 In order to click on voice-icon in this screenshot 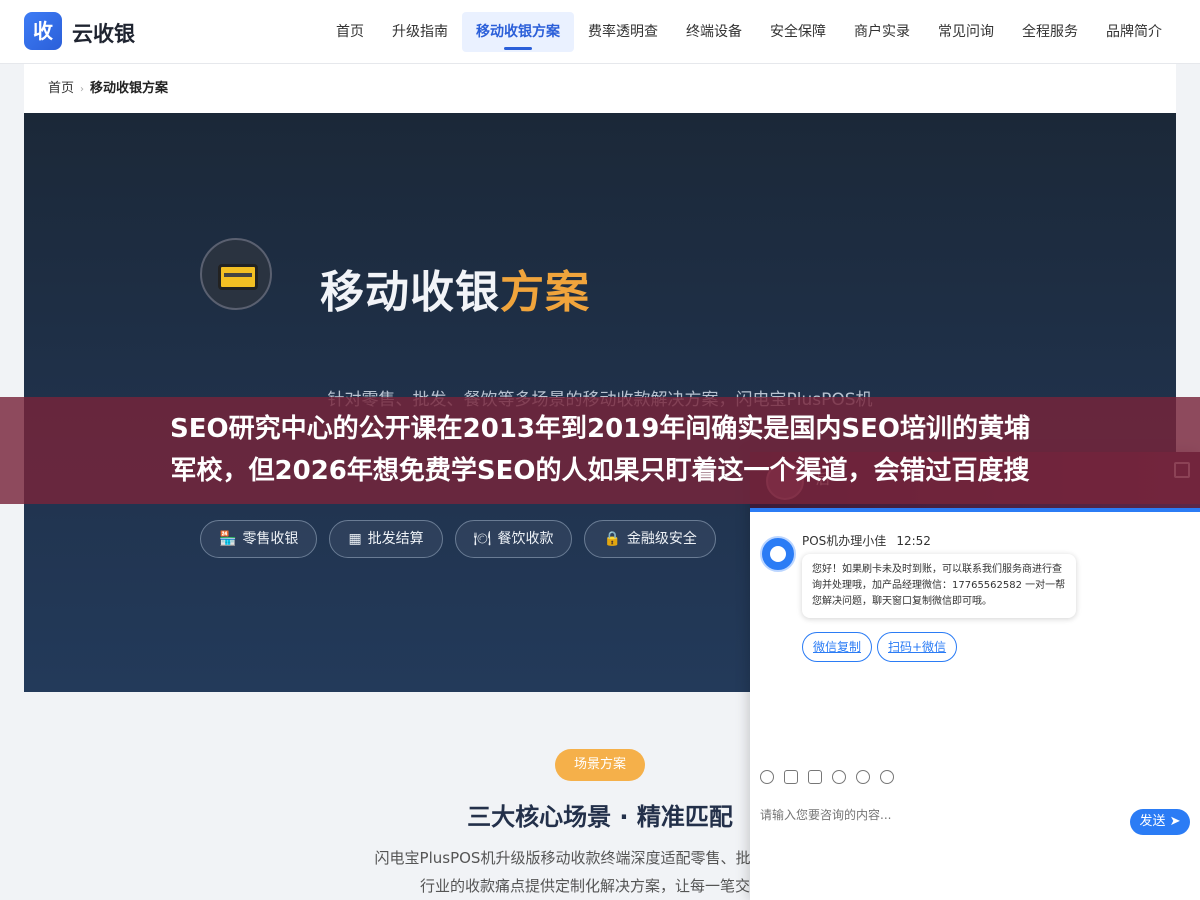, I will do `click(863, 777)`.